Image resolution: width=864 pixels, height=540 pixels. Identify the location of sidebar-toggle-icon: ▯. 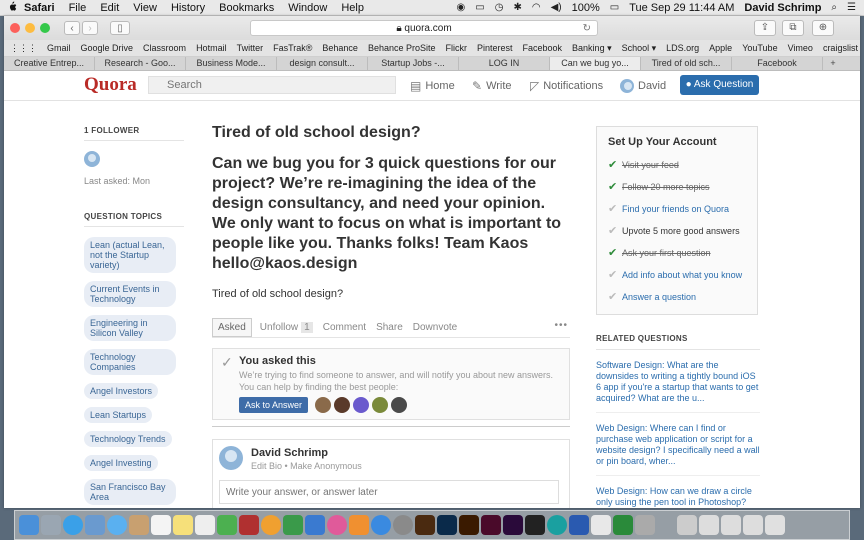
(120, 28).